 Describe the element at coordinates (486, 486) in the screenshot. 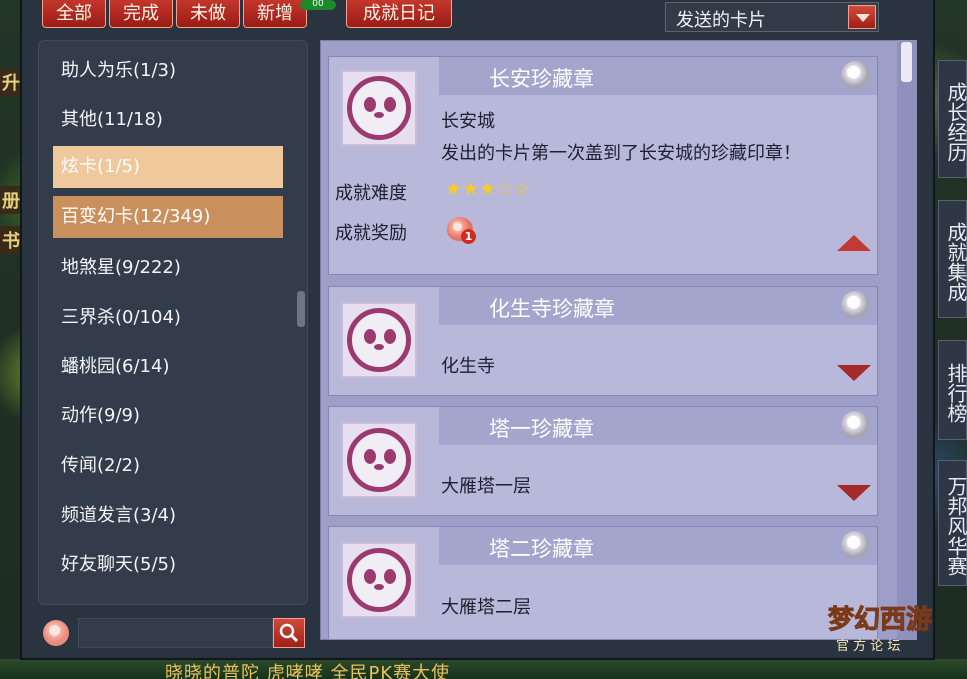

I see `card-location: 大雁塔一层` at that location.